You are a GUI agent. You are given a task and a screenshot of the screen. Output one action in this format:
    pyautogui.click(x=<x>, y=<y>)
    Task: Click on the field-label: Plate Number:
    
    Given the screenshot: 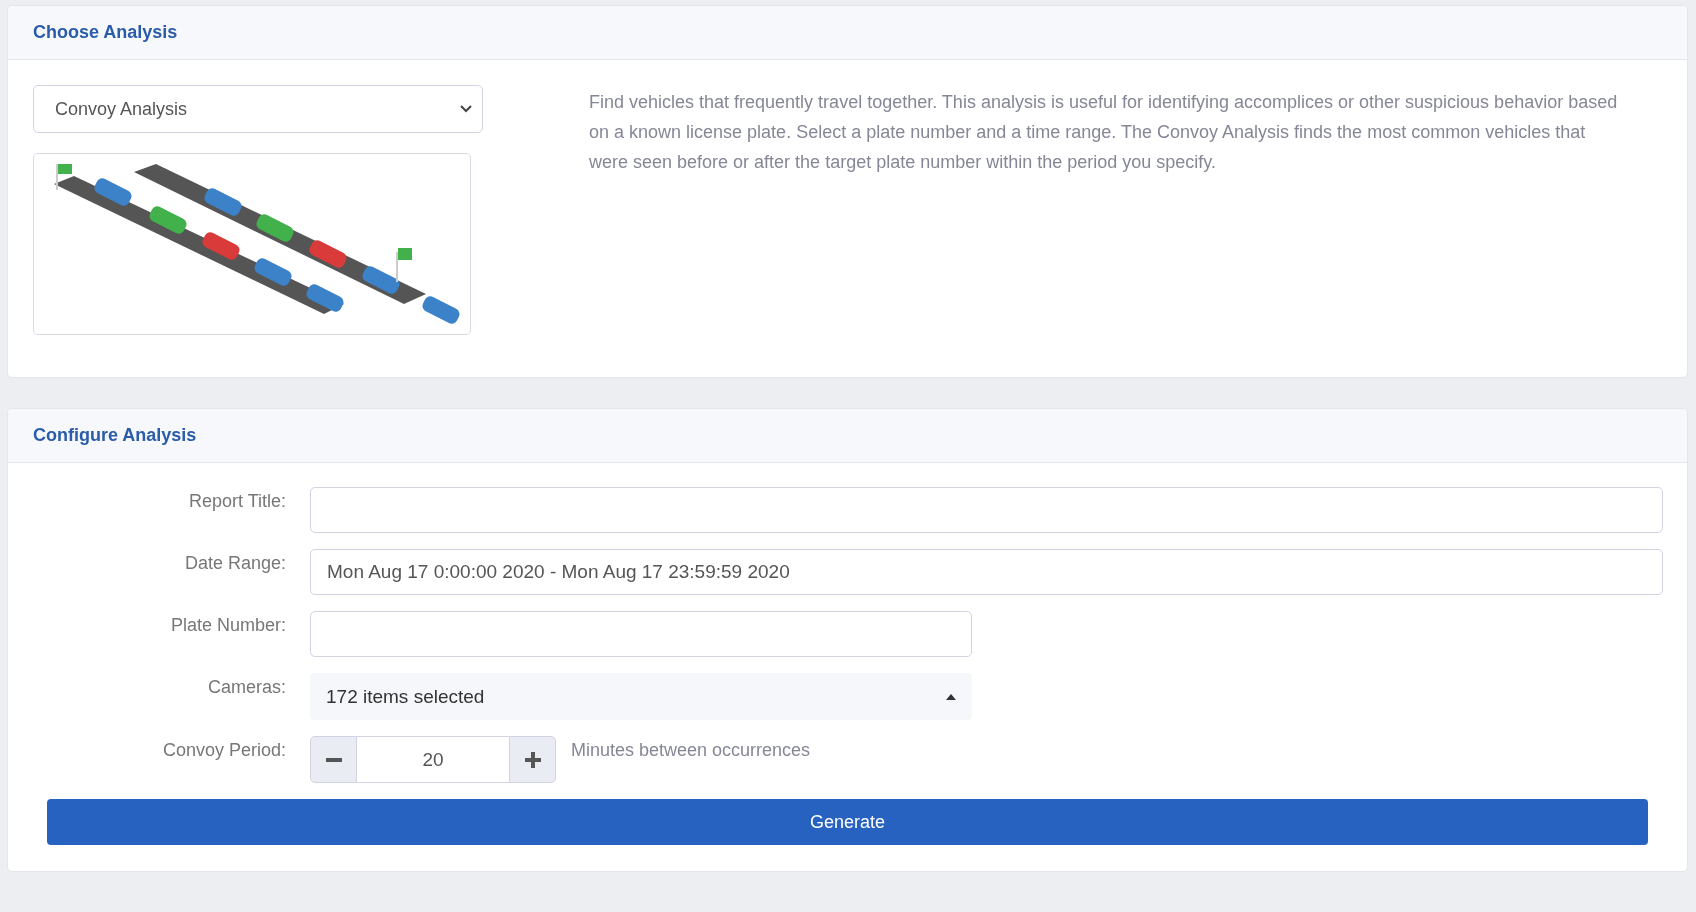 What is the action you would take?
    pyautogui.click(x=228, y=625)
    